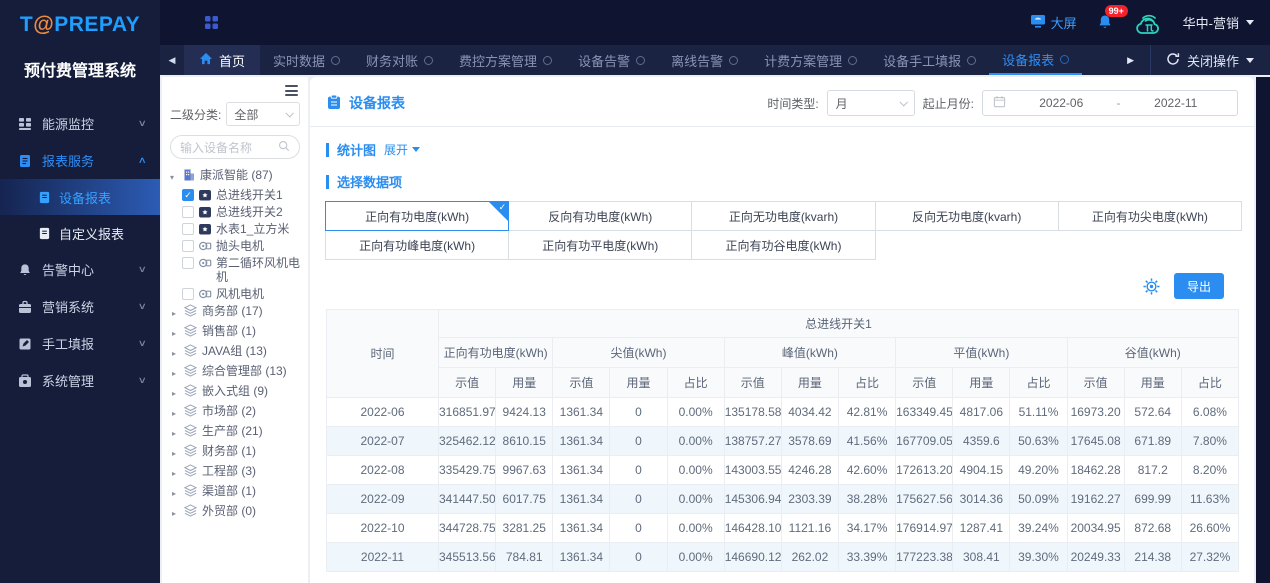 The height and width of the screenshot is (583, 1270). I want to click on collapse-panel-icon, so click(291, 90).